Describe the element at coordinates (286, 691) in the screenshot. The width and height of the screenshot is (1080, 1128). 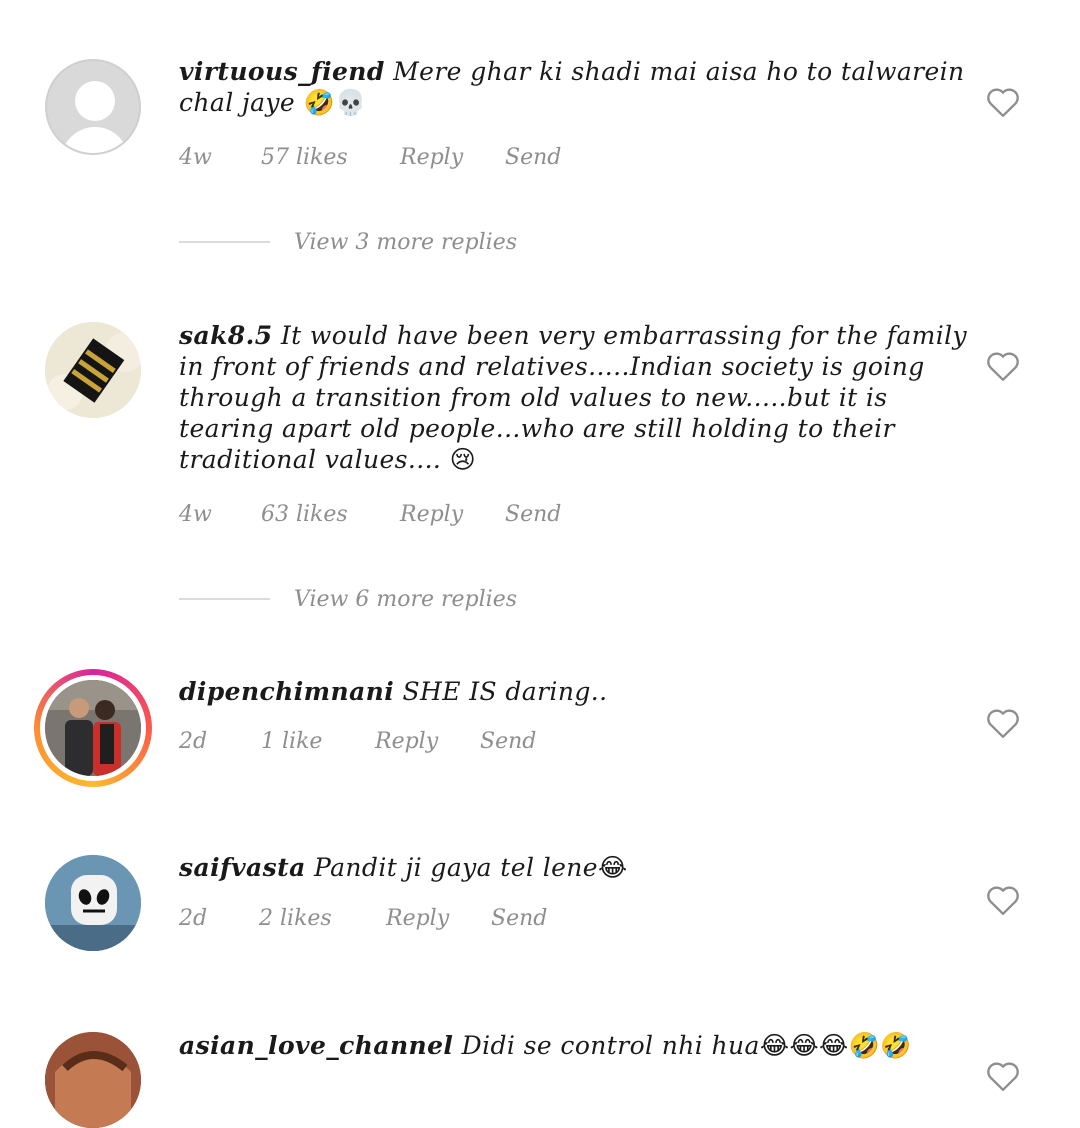
I see `comment-username: dipenchimnani` at that location.